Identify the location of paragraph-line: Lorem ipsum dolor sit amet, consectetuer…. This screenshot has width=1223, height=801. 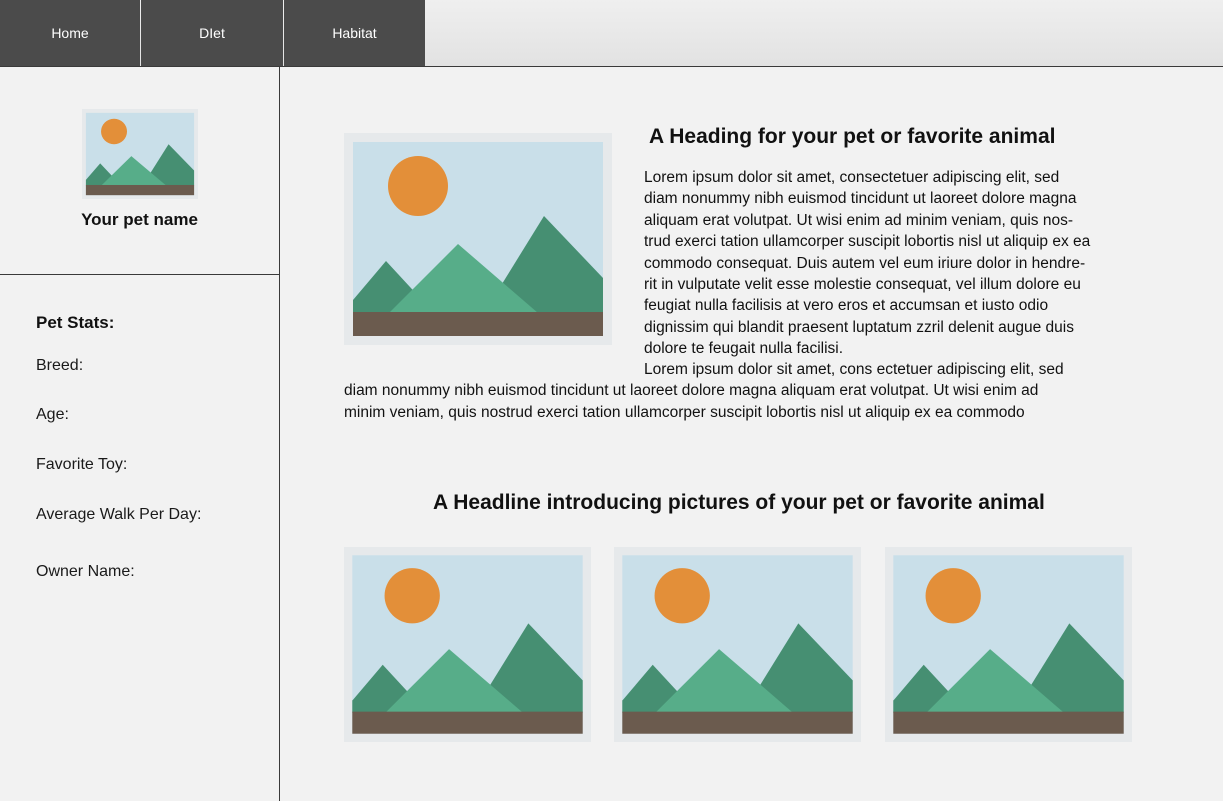
(852, 177).